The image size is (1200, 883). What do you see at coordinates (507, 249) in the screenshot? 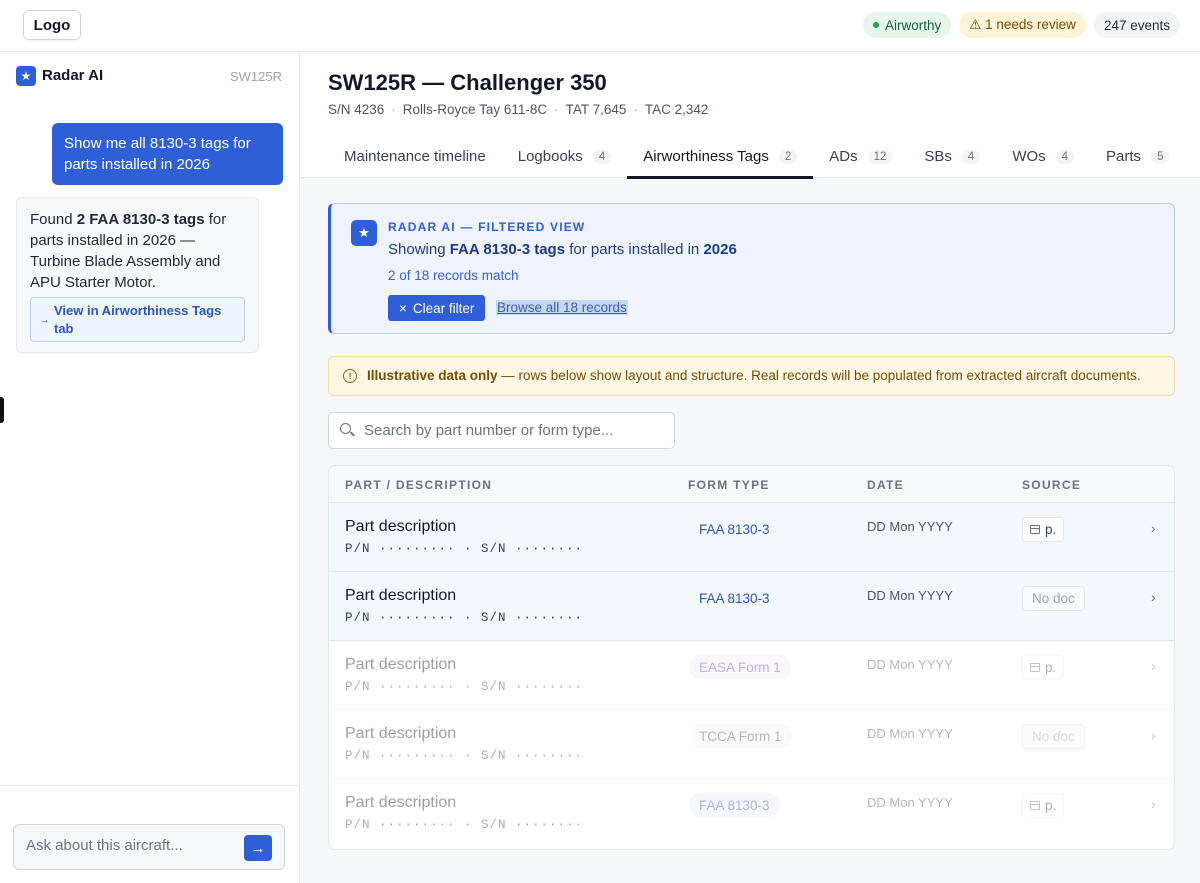
I see `filter-desc-form: FAA 8130-3 tags` at bounding box center [507, 249].